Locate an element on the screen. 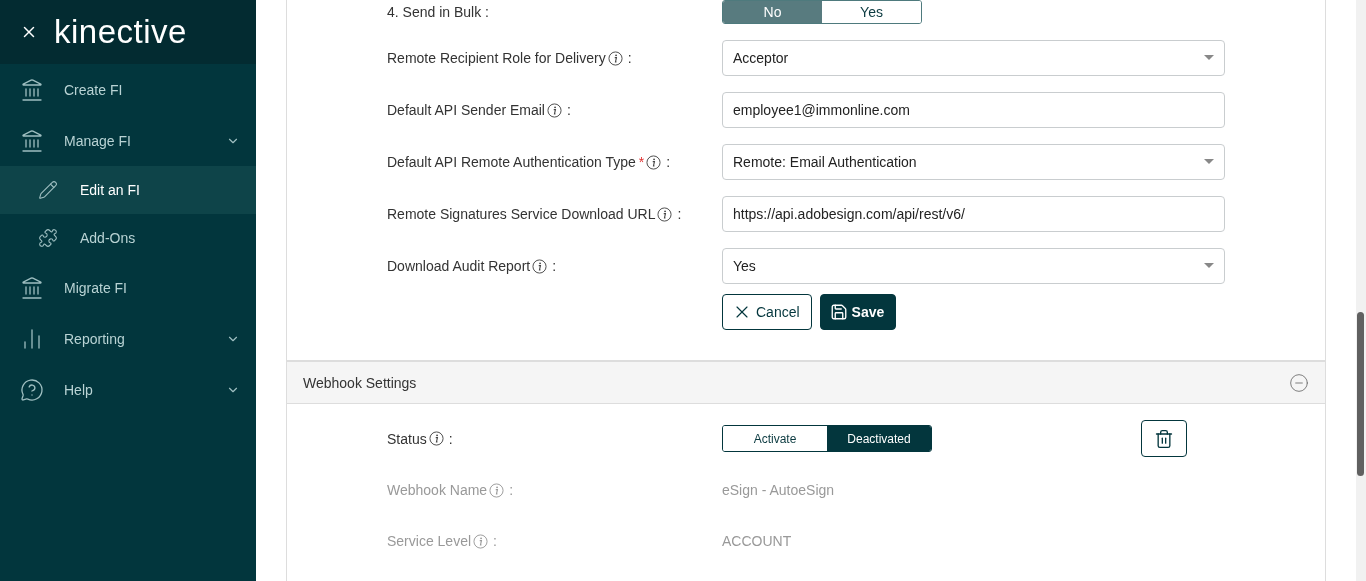 The width and height of the screenshot is (1366, 581). field-label: Status is located at coordinates (407, 438).